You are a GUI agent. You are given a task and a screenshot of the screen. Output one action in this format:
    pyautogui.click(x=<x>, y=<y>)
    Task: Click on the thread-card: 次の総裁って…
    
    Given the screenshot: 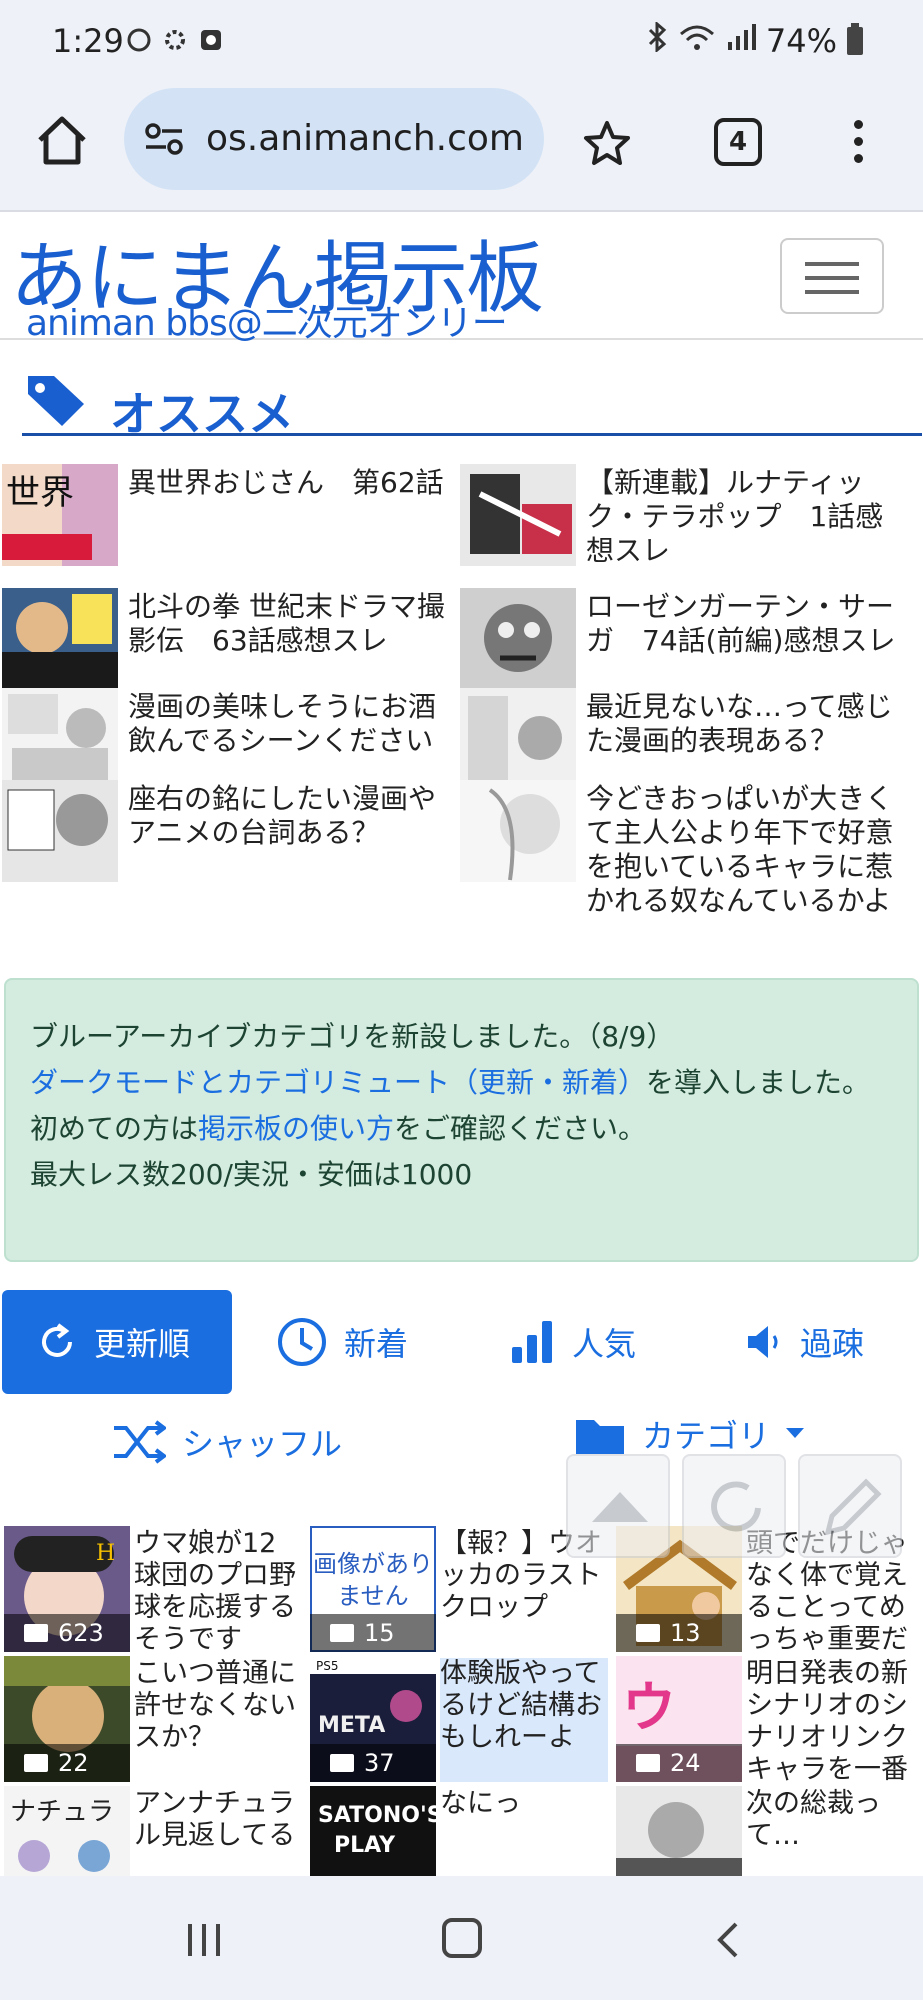 What is the action you would take?
    pyautogui.click(x=764, y=1831)
    